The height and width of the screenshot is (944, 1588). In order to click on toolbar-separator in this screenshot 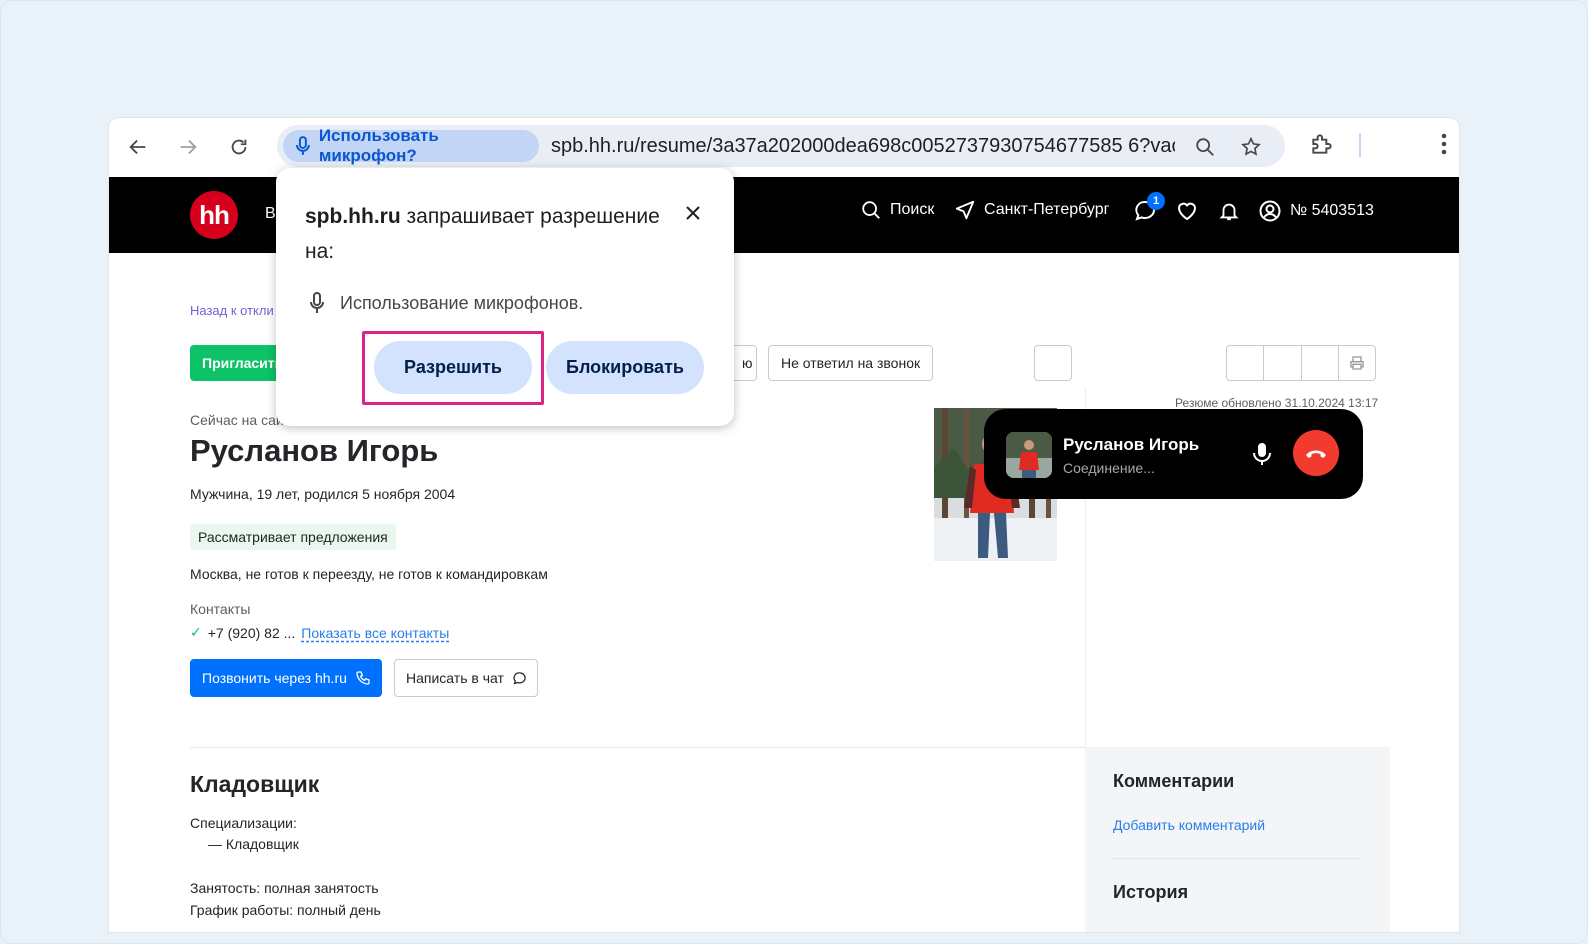, I will do `click(1360, 145)`.